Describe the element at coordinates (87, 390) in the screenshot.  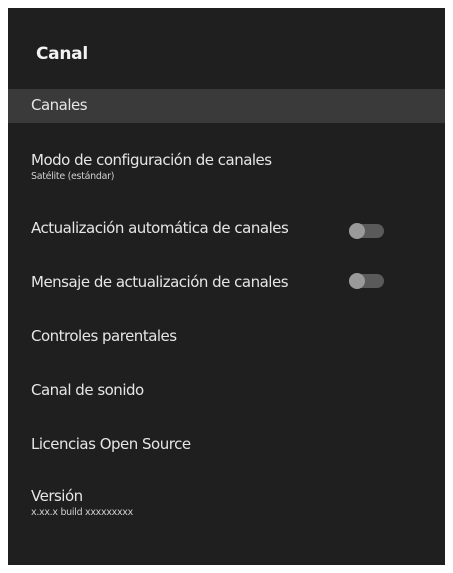
I see `menu-item-label: Canal de sonido` at that location.